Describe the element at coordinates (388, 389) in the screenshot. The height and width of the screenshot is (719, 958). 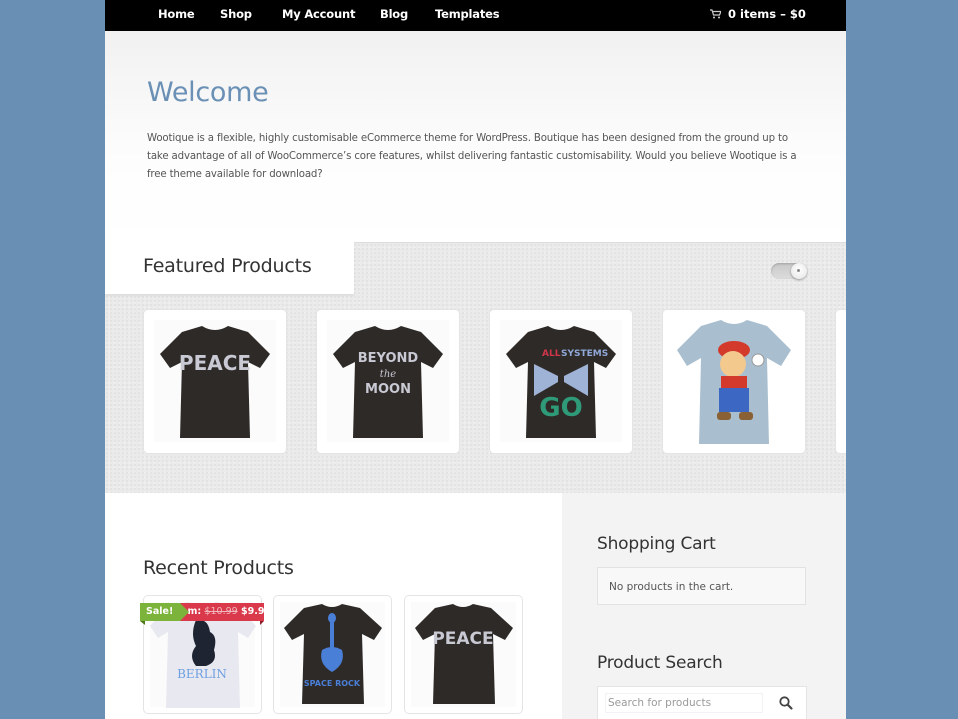
I see `svg-text: MOON` at that location.